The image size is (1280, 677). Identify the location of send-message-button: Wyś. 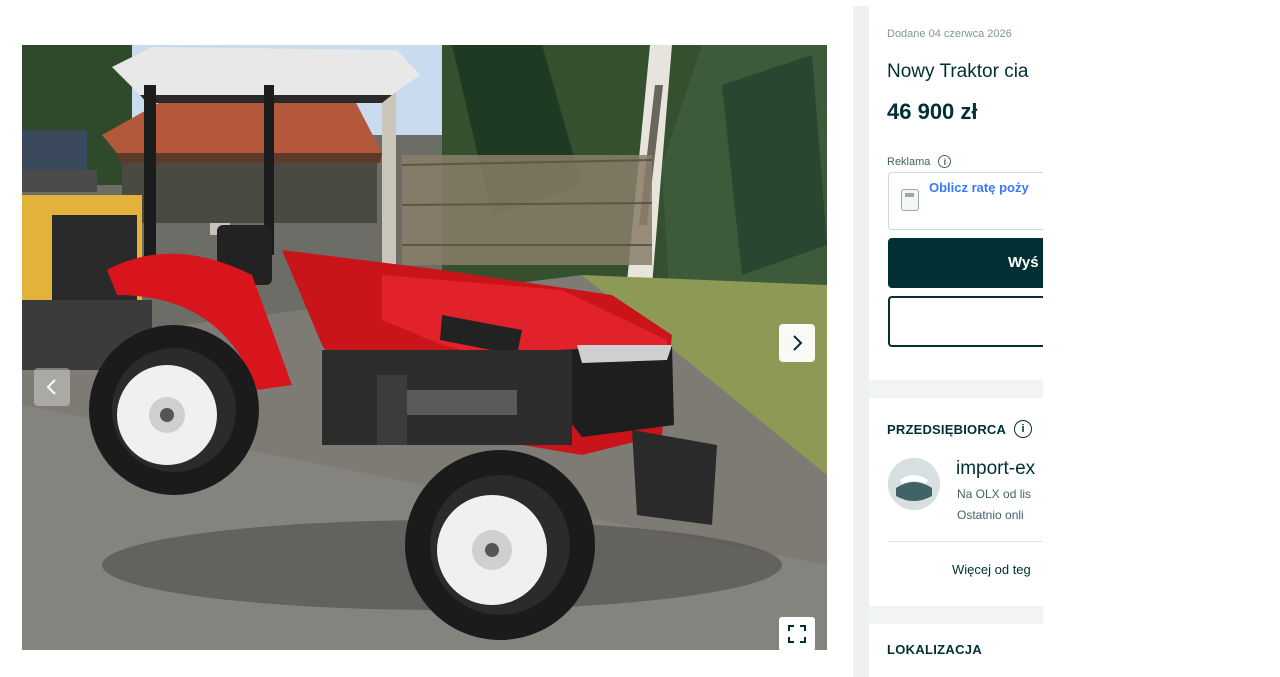
(965, 263).